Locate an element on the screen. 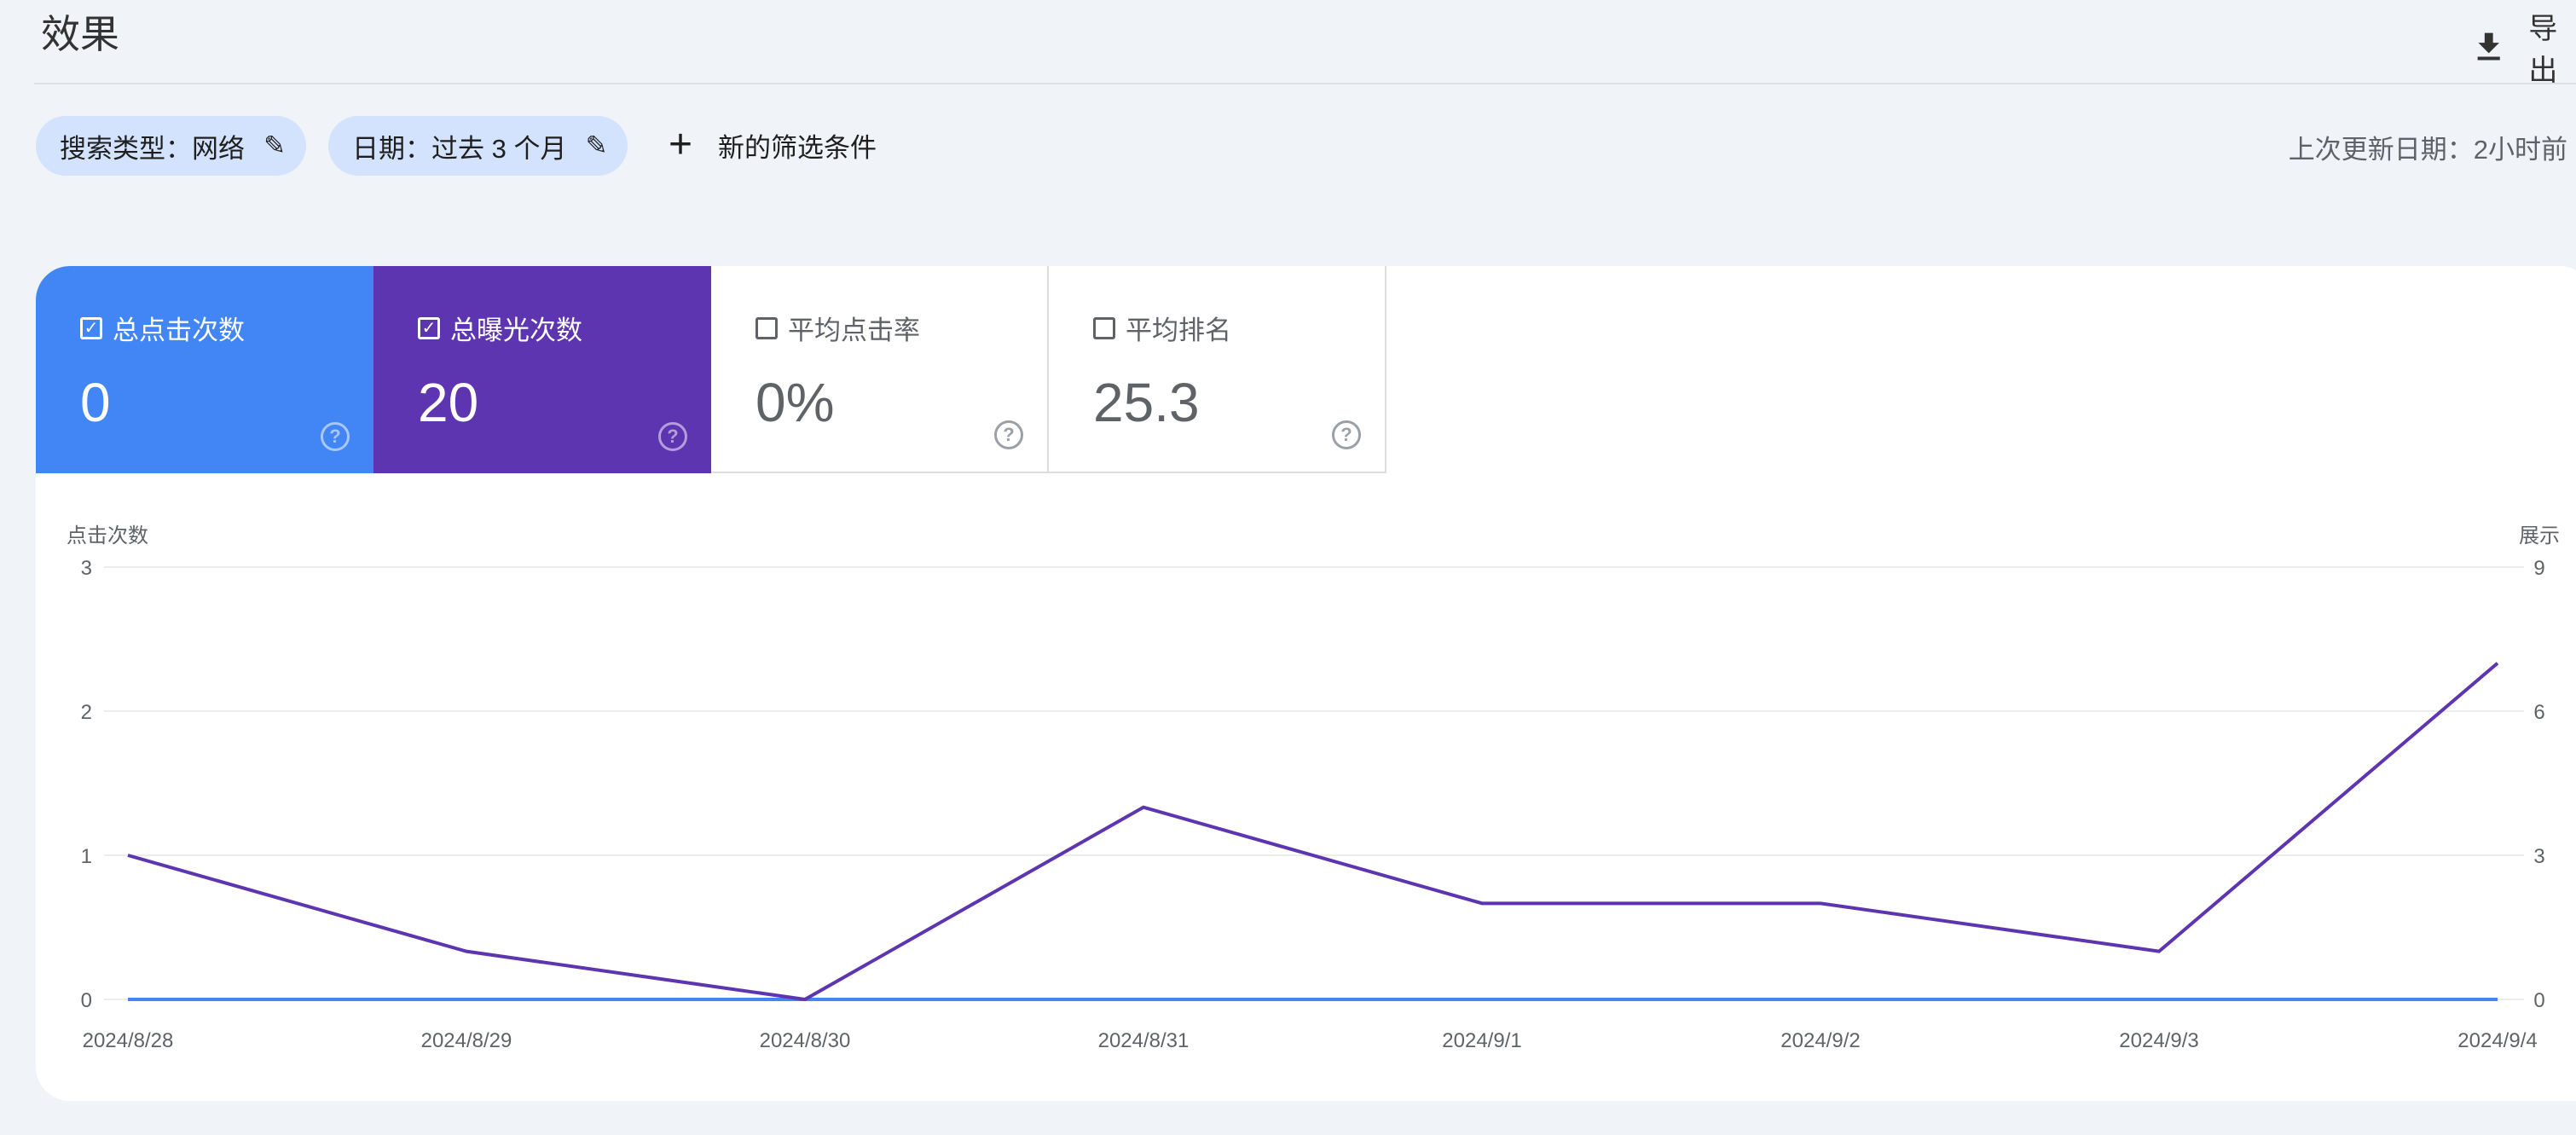 This screenshot has height=1135, width=2576. y-tick-right: 3 is located at coordinates (2539, 857).